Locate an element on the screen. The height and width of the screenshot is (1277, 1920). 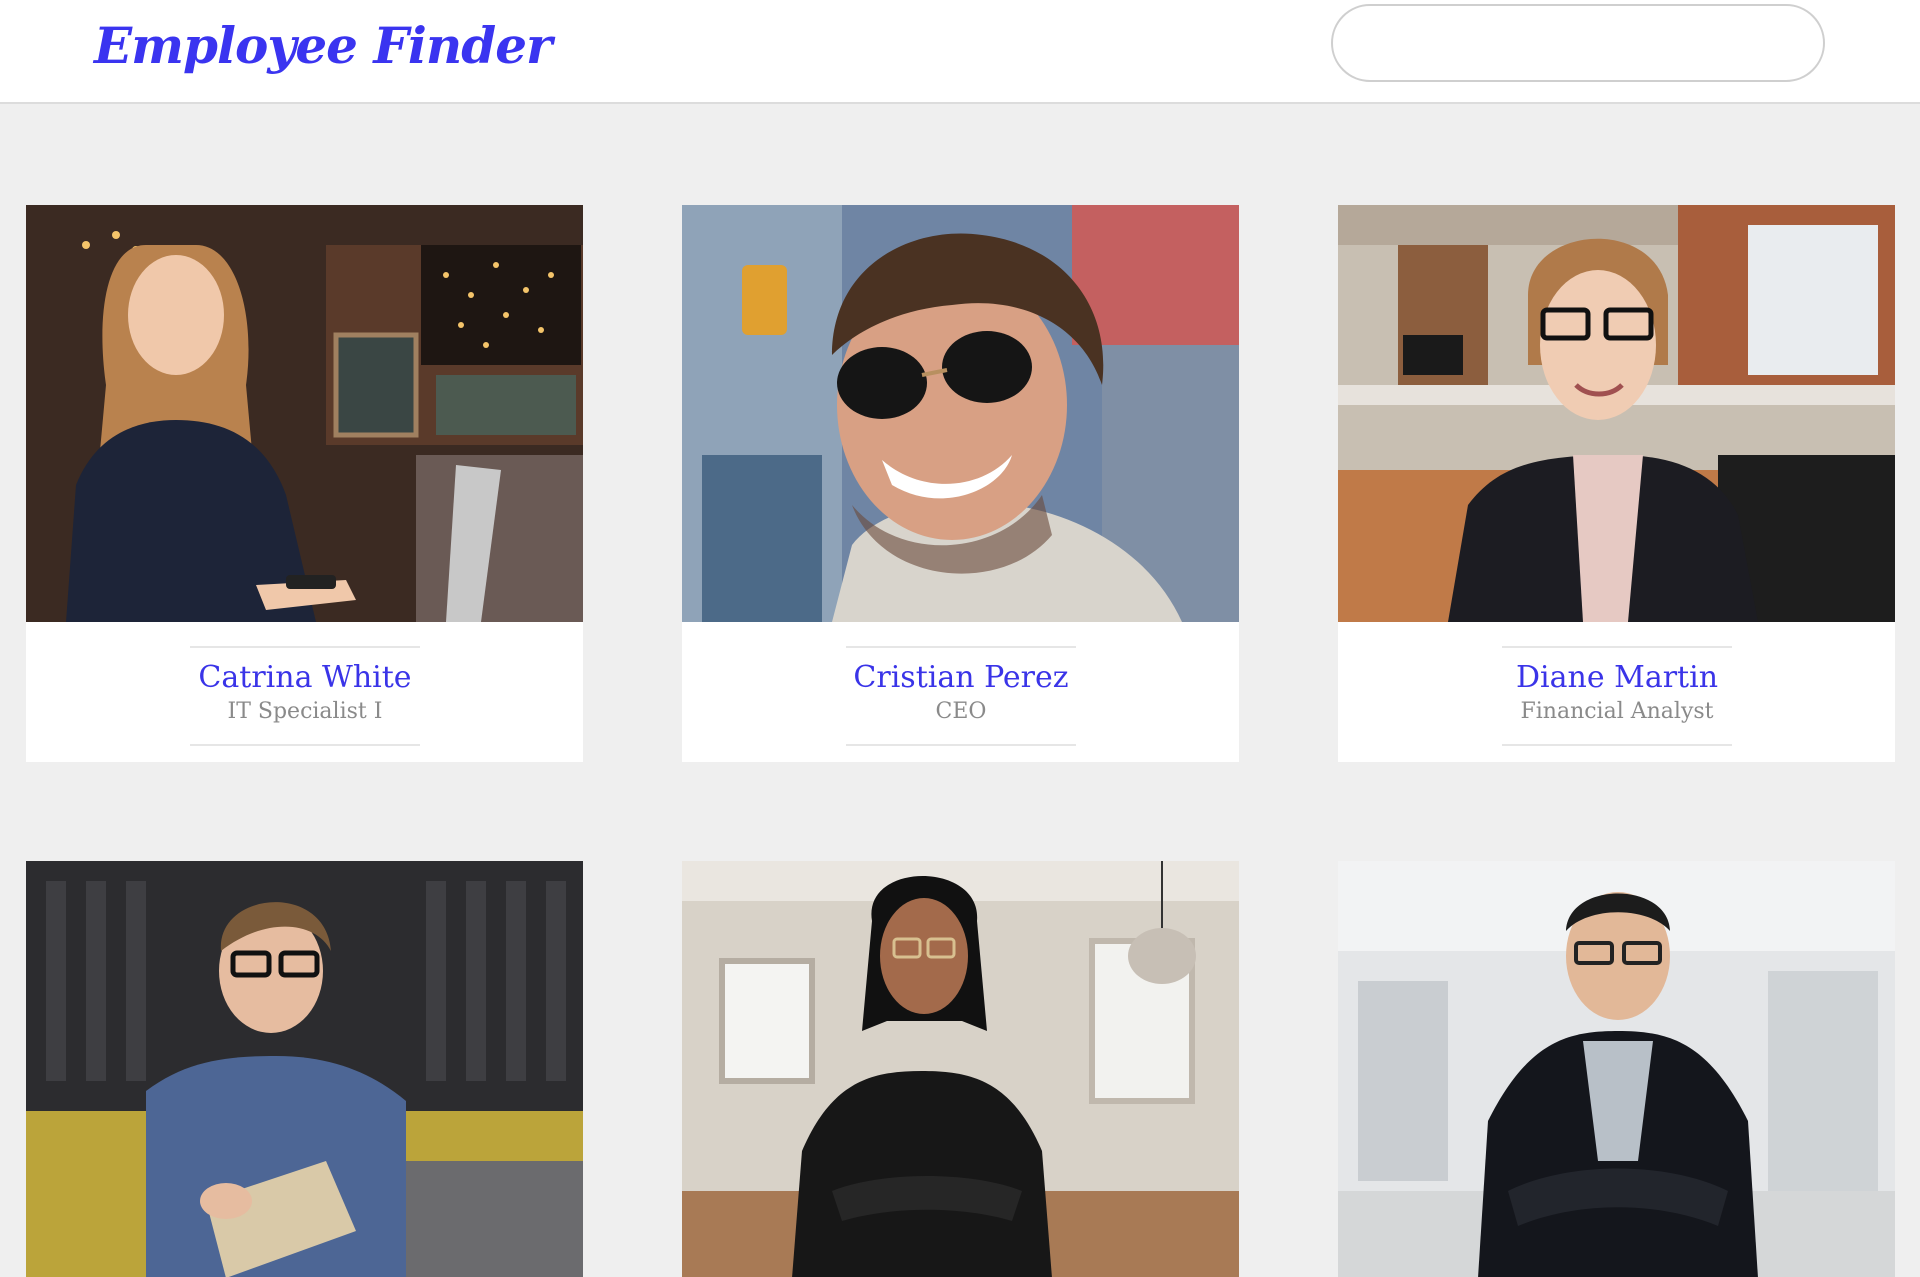
man-writing-notebook-photo is located at coordinates (304, 1069).